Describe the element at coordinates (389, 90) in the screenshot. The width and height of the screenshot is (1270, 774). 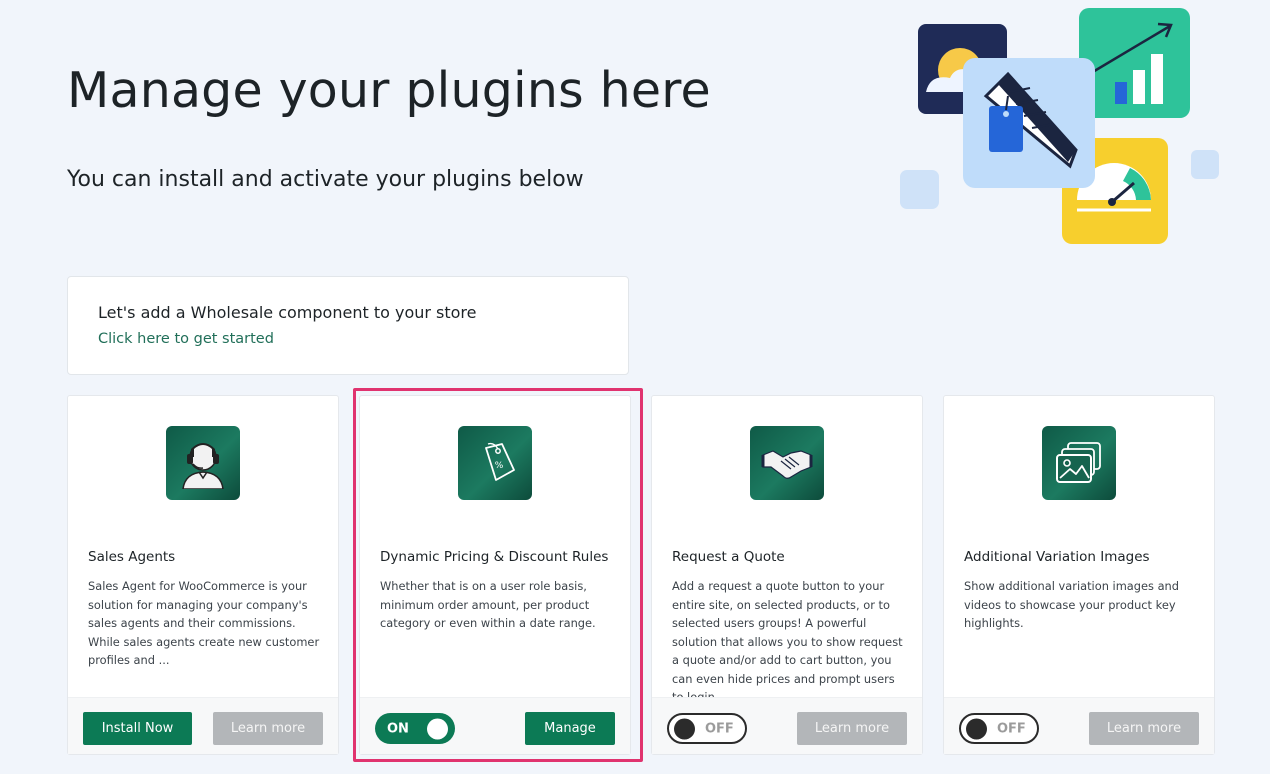
I see `page-title: Manage your plugins here` at that location.